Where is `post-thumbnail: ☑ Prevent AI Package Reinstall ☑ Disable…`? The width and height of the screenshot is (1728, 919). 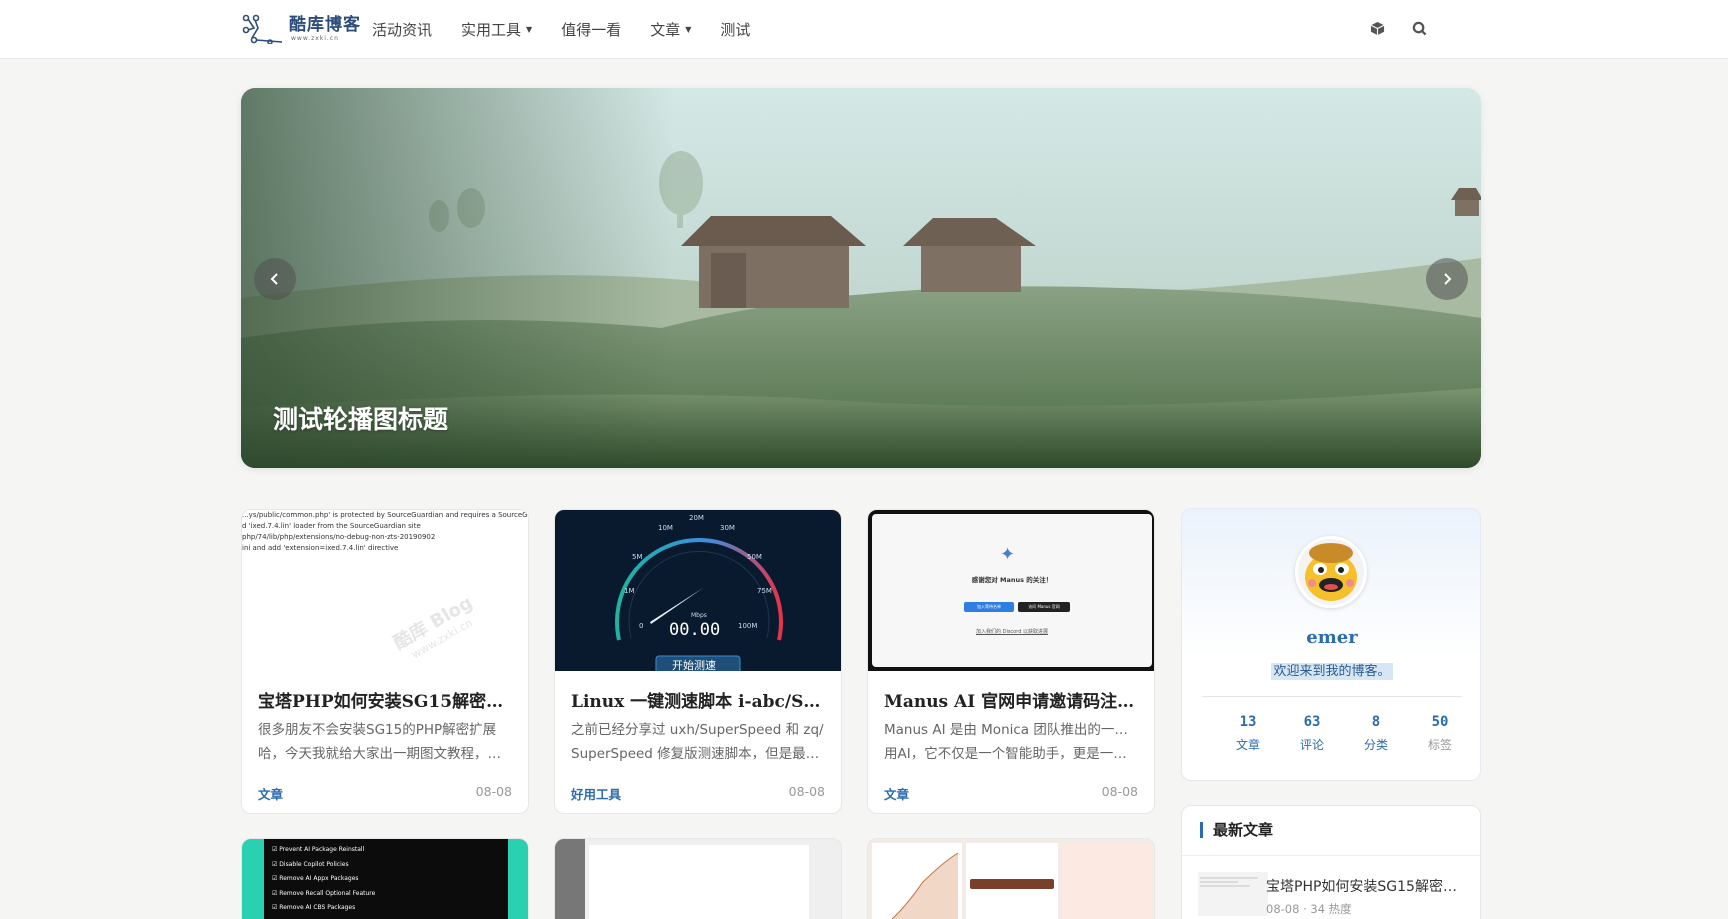
post-thumbnail: ☑ Prevent AI Package Reinstall ☑ Disable… is located at coordinates (386, 879).